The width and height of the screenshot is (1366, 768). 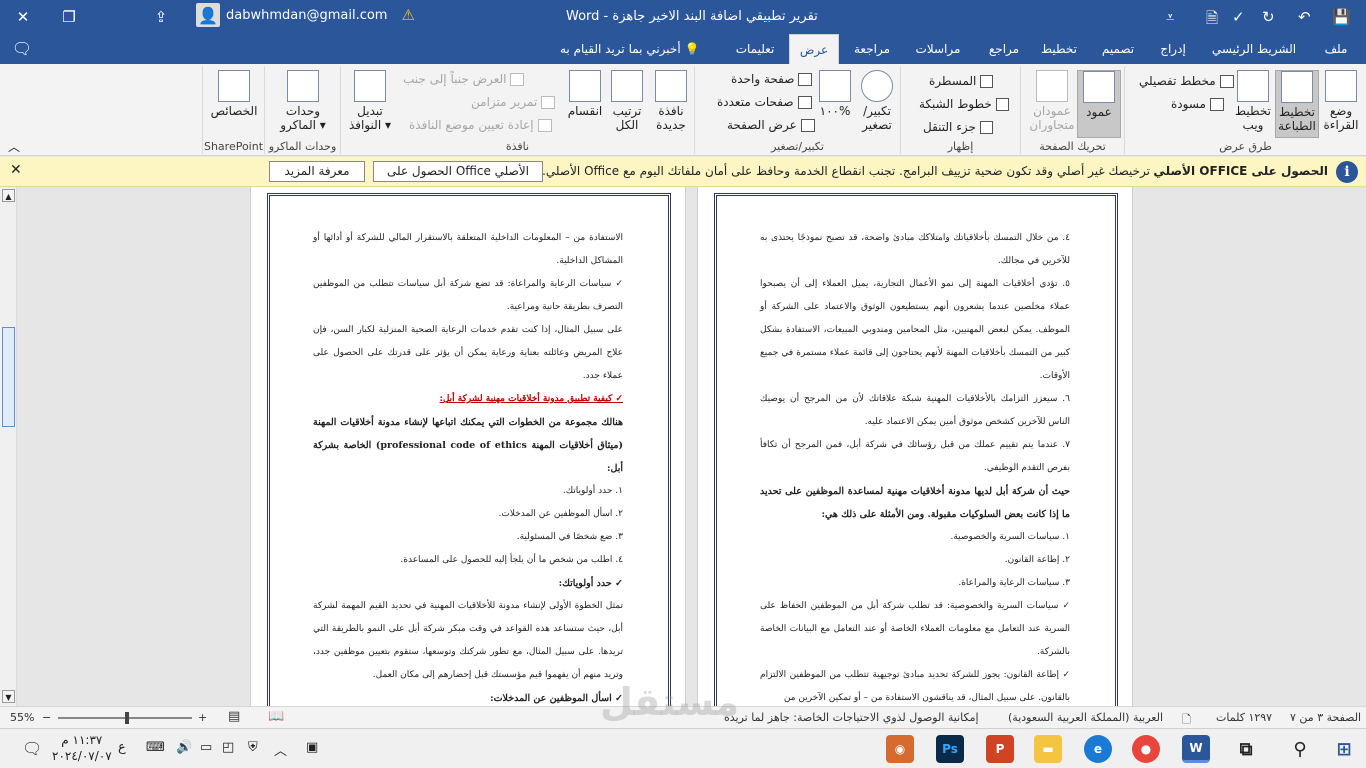 What do you see at coordinates (1085, 717) in the screenshot?
I see `language-status: العربية (المملكة العربية السعودية)` at bounding box center [1085, 717].